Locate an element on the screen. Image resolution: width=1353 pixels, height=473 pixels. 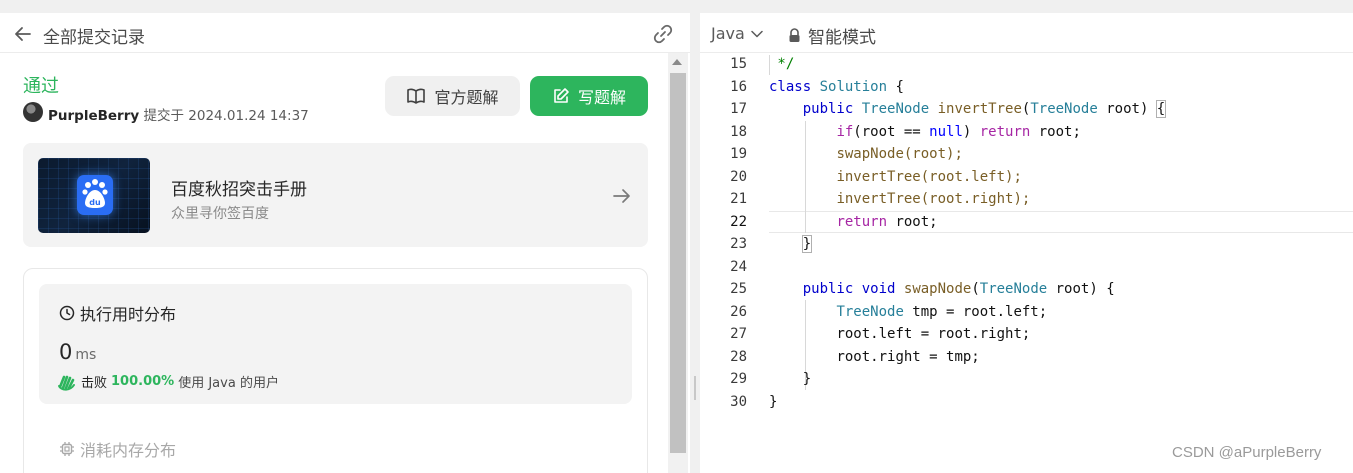
runtime-title-label: 执行用时分布 is located at coordinates (128, 314).